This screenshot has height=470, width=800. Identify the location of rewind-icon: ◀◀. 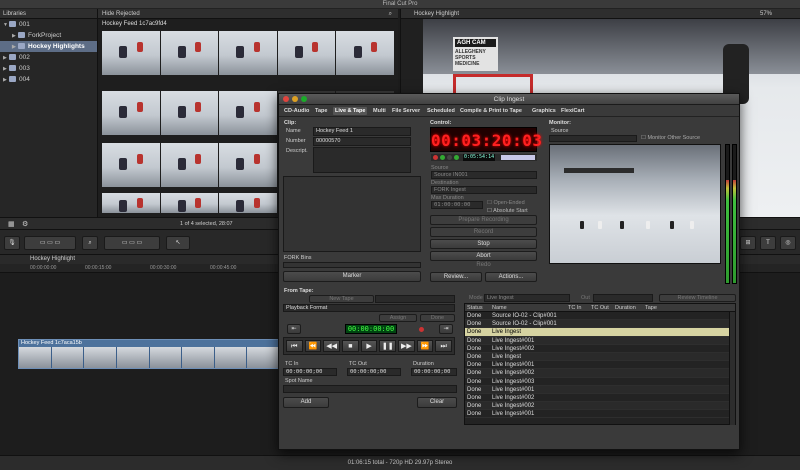
(332, 346).